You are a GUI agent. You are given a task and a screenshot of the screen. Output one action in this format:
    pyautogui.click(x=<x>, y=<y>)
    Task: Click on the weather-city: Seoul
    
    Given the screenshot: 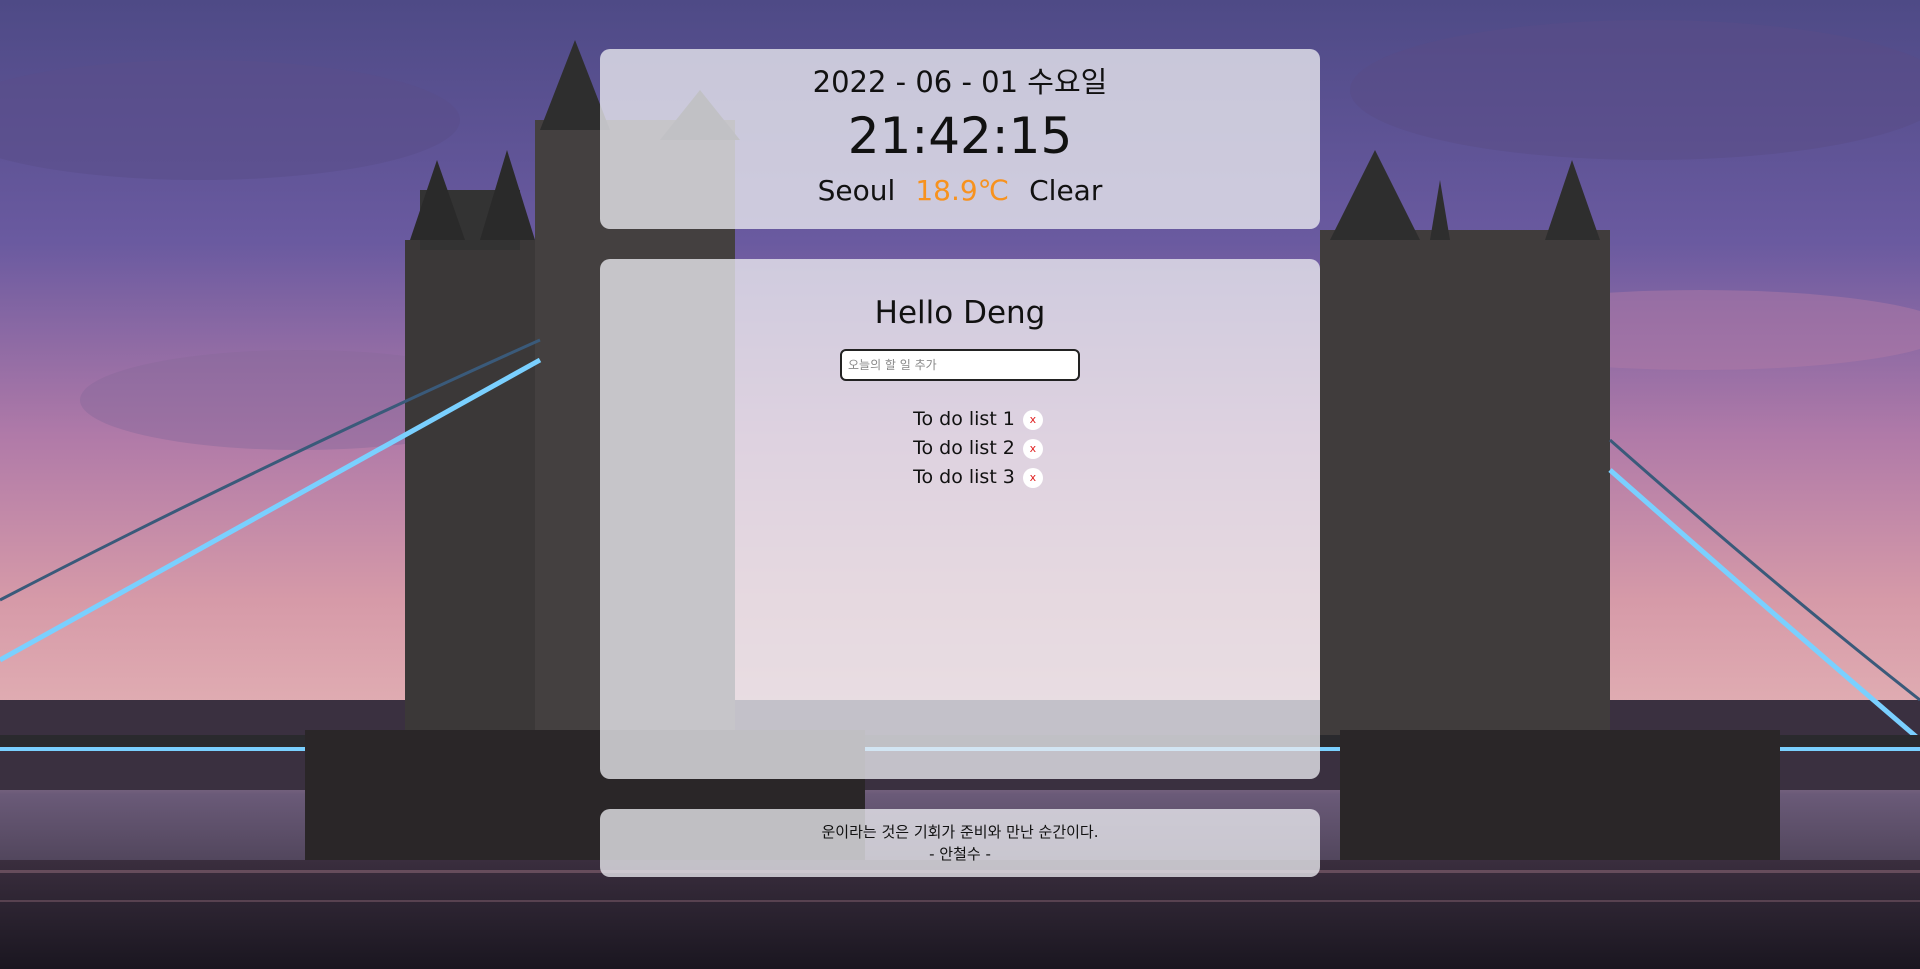 What is the action you would take?
    pyautogui.click(x=856, y=190)
    